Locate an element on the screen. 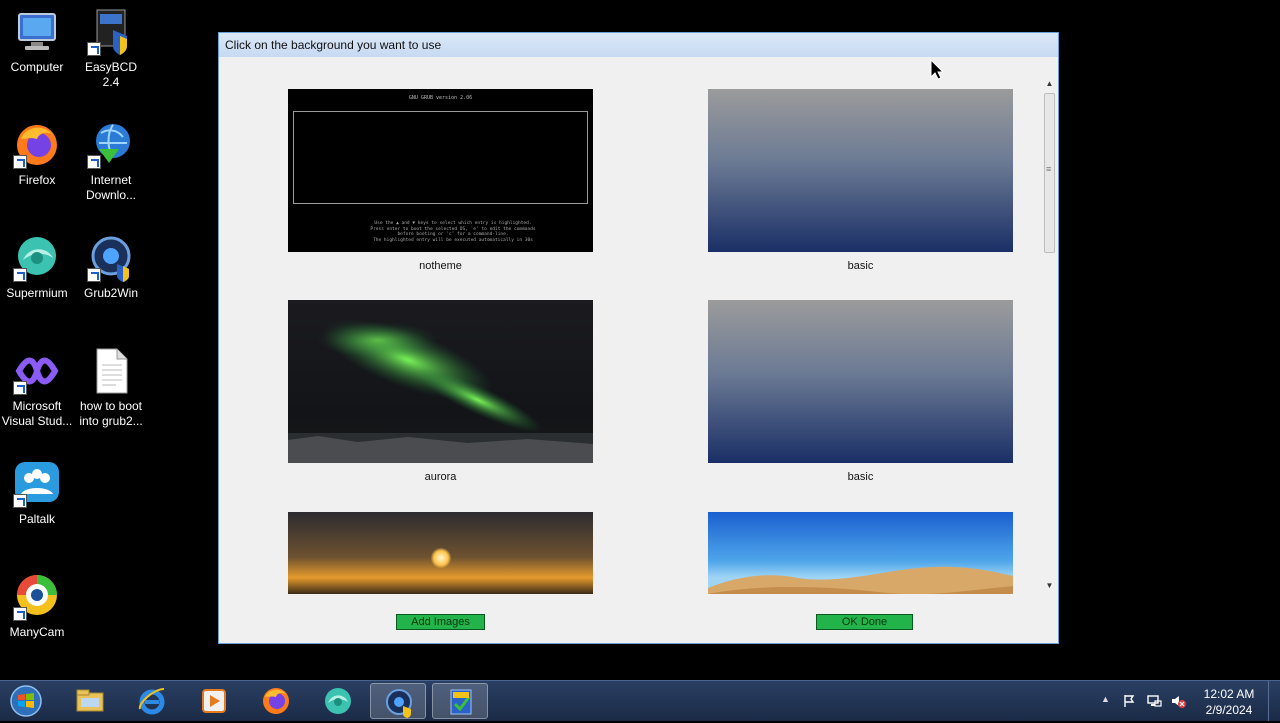 Image resolution: width=1280 pixels, height=723 pixels. gallery-scrollbar: ▲ ▼ is located at coordinates (1049, 335).